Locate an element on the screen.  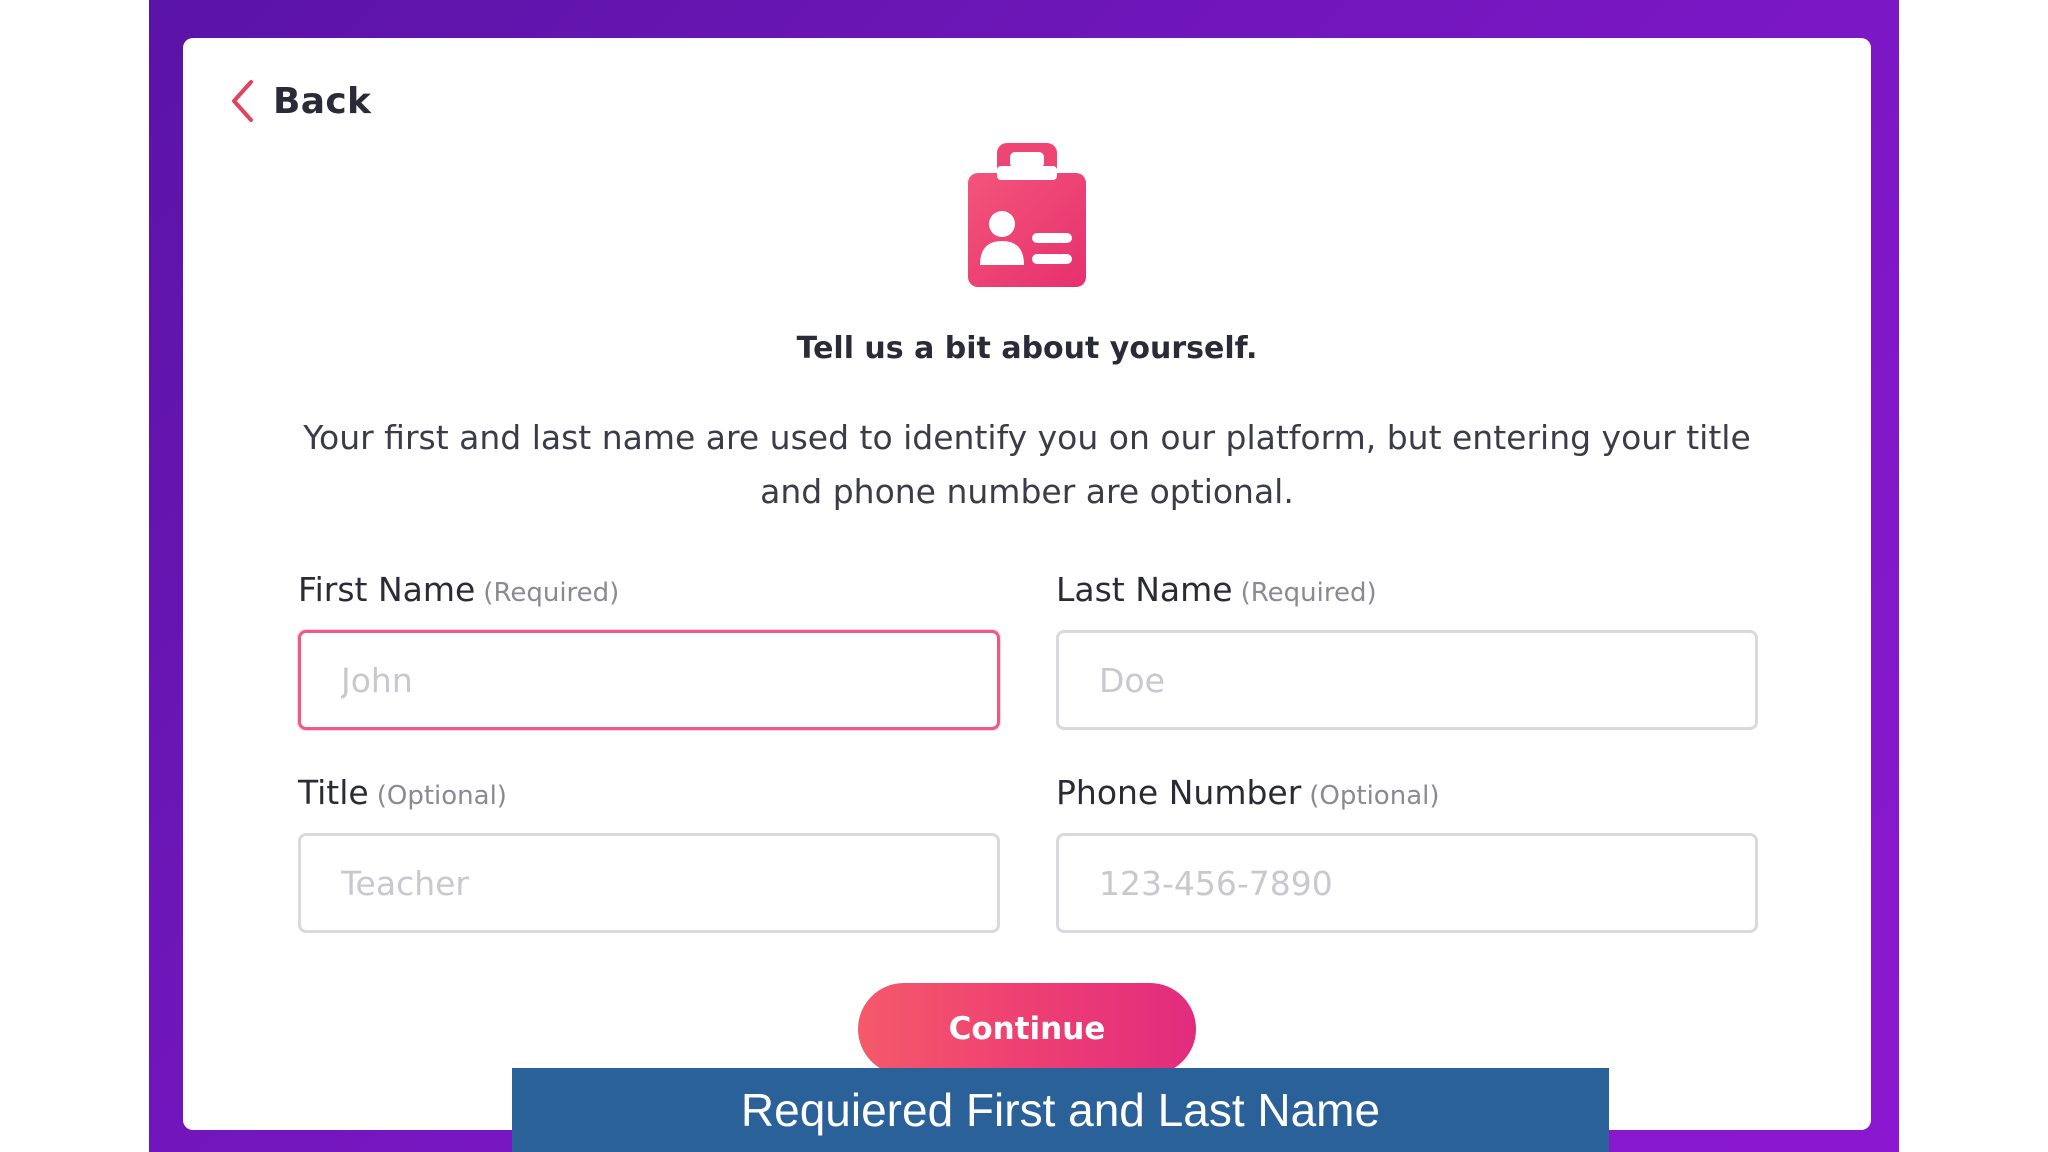
title-label-text: Title is located at coordinates (333, 792).